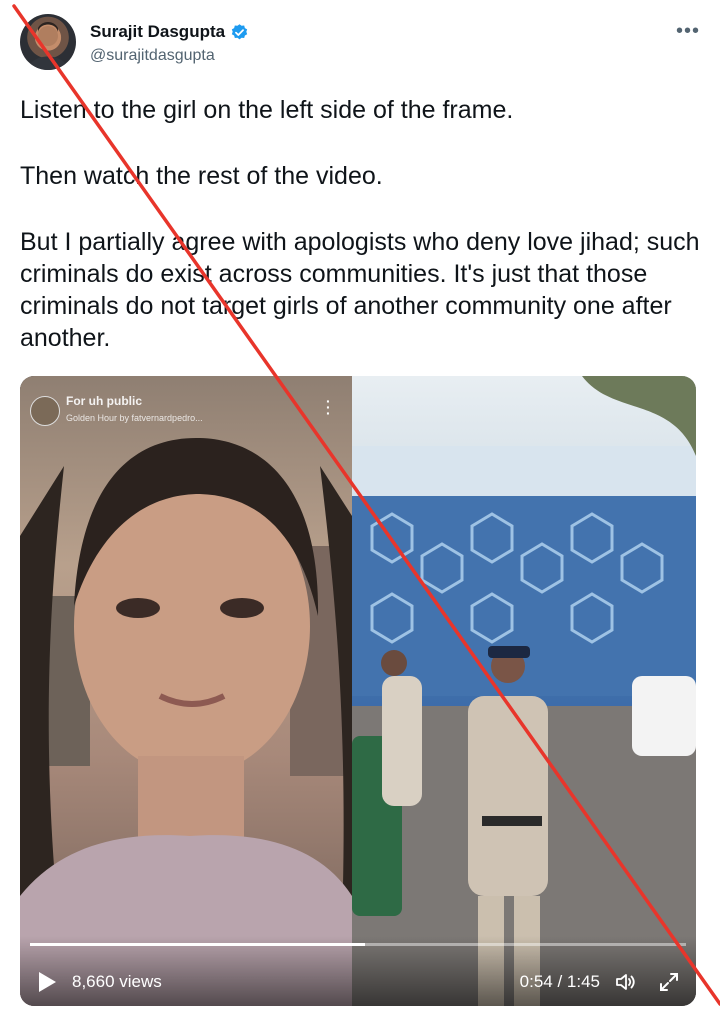 This screenshot has height=1010, width=720. Describe the element at coordinates (360, 44) in the screenshot. I see `tweet-header: Surajit Dasgupta @surajitdasgupta •••` at that location.